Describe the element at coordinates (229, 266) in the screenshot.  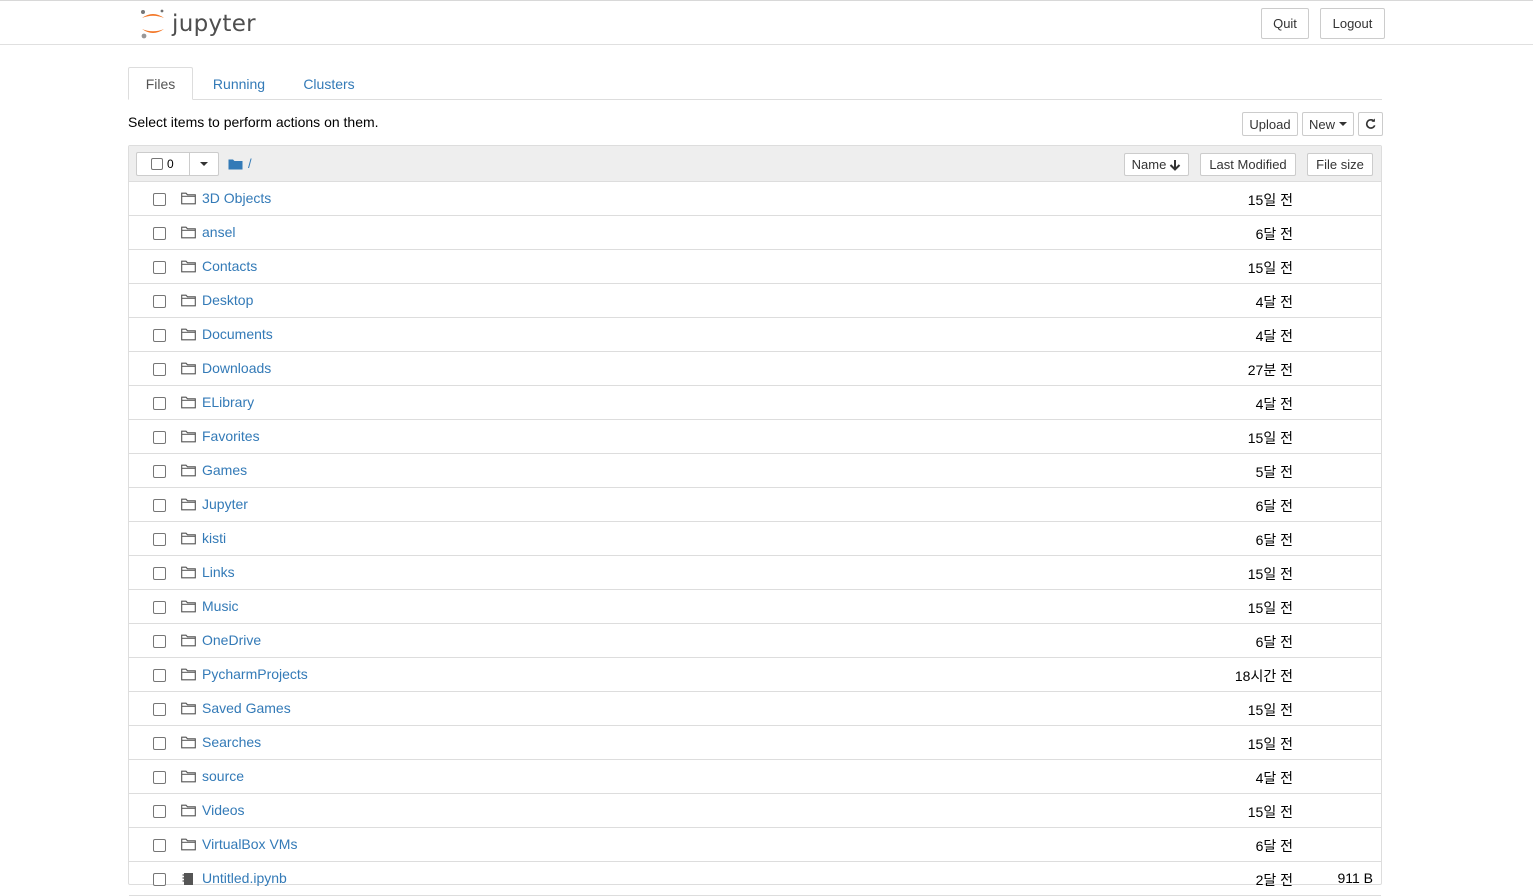
I see `file-name-link: Contacts` at that location.